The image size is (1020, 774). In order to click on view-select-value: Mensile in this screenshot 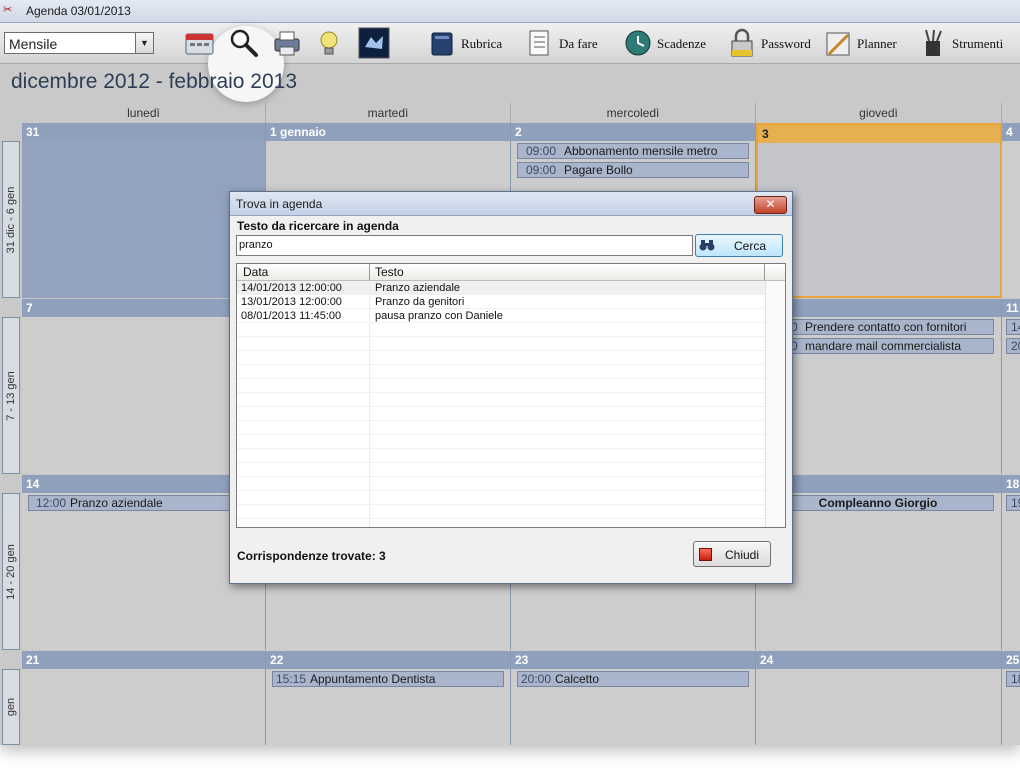, I will do `click(33, 44)`.